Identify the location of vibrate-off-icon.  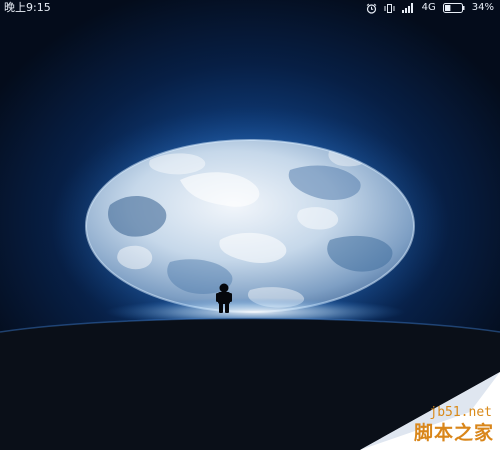
(389, 8).